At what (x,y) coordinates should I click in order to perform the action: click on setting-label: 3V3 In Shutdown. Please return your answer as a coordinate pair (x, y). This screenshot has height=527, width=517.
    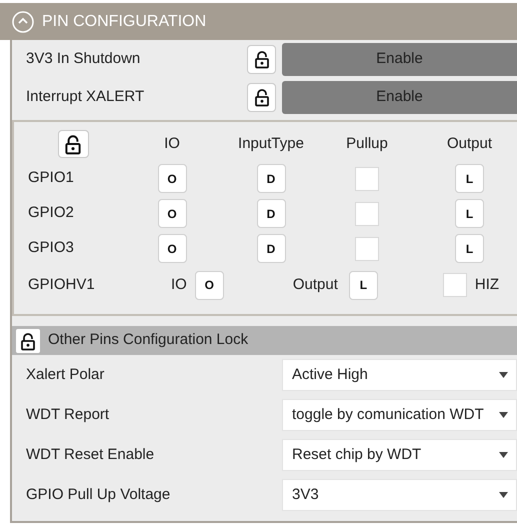
    Looking at the image, I should click on (84, 58).